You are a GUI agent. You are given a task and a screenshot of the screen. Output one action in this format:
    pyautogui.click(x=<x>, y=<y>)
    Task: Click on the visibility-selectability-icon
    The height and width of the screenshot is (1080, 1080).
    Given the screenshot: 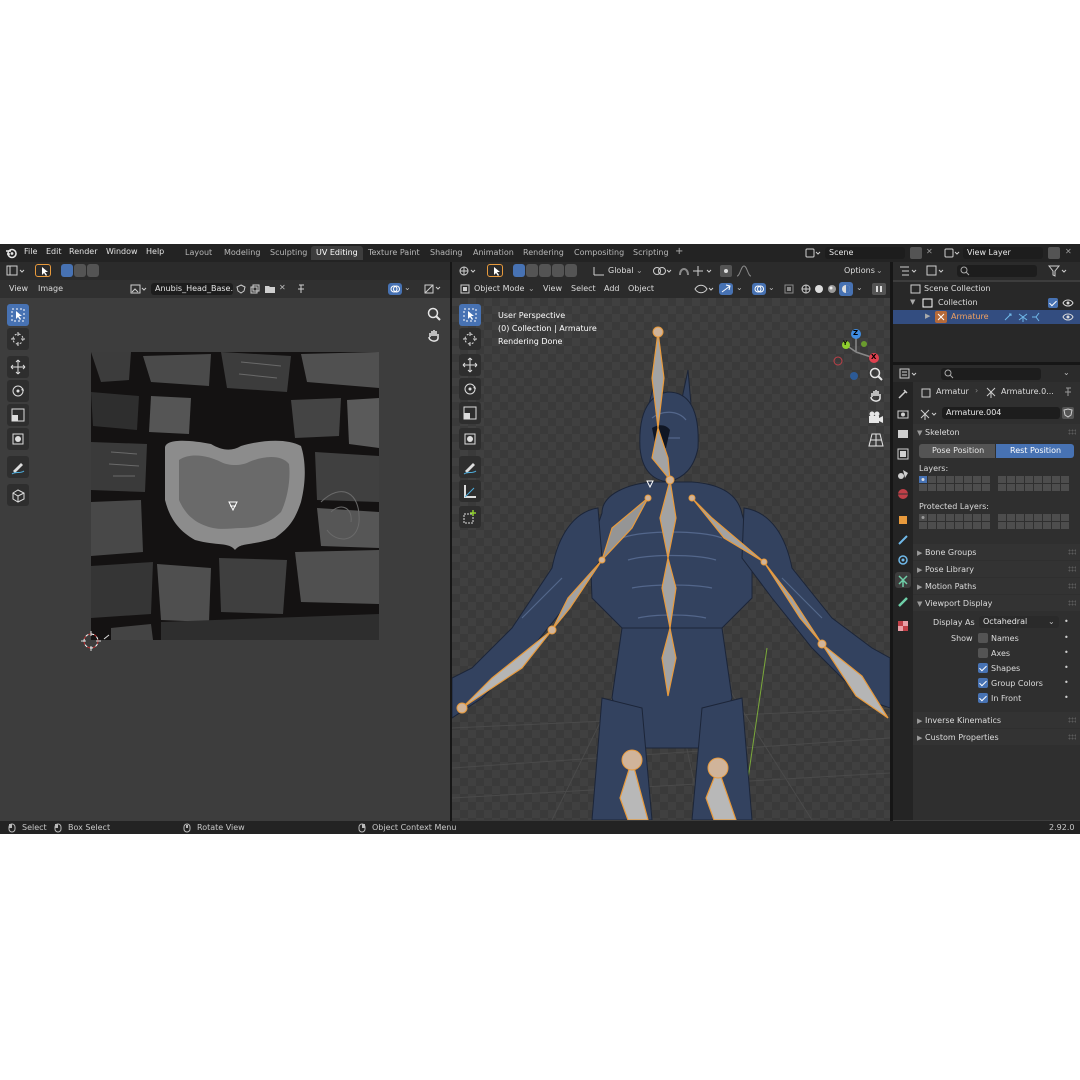 What is the action you would take?
    pyautogui.click(x=704, y=289)
    